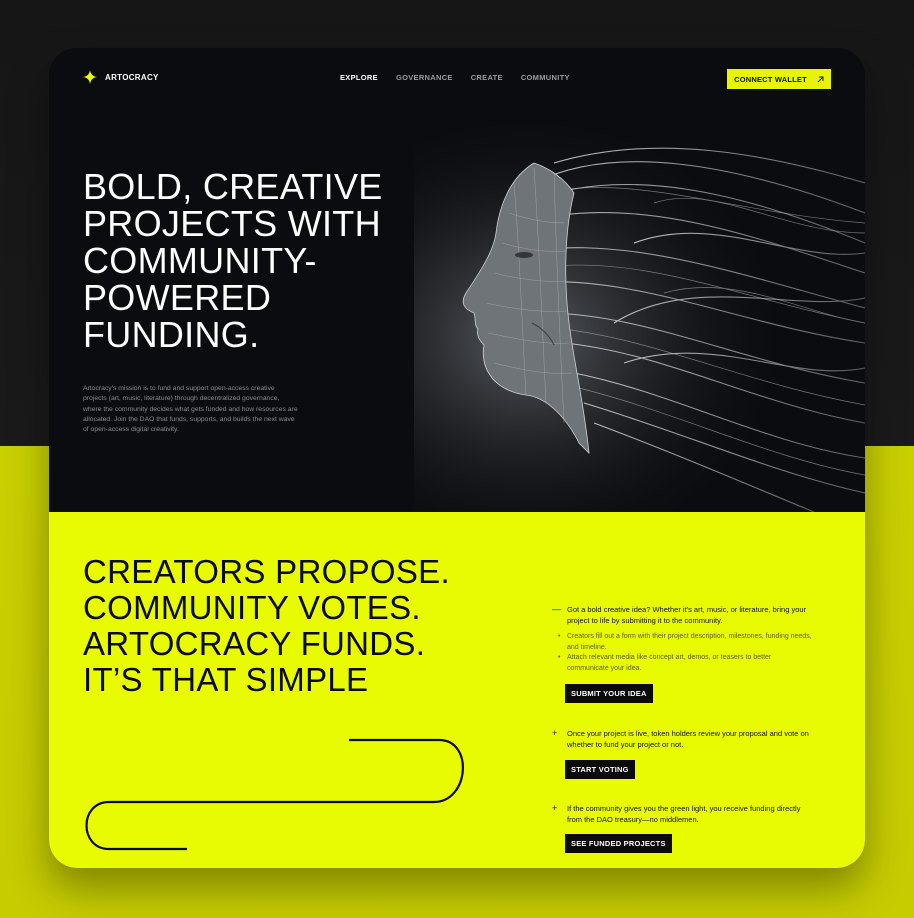 The image size is (914, 918). Describe the element at coordinates (770, 79) in the screenshot. I see `connect-wallet-label: CONNECT WALLET` at that location.